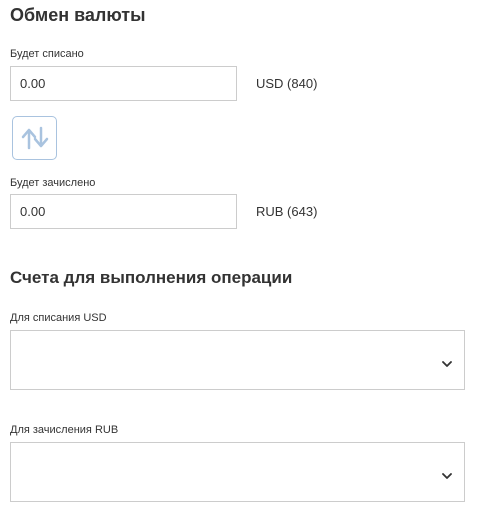 This screenshot has height=521, width=478. I want to click on debit-account-select, so click(237, 360).